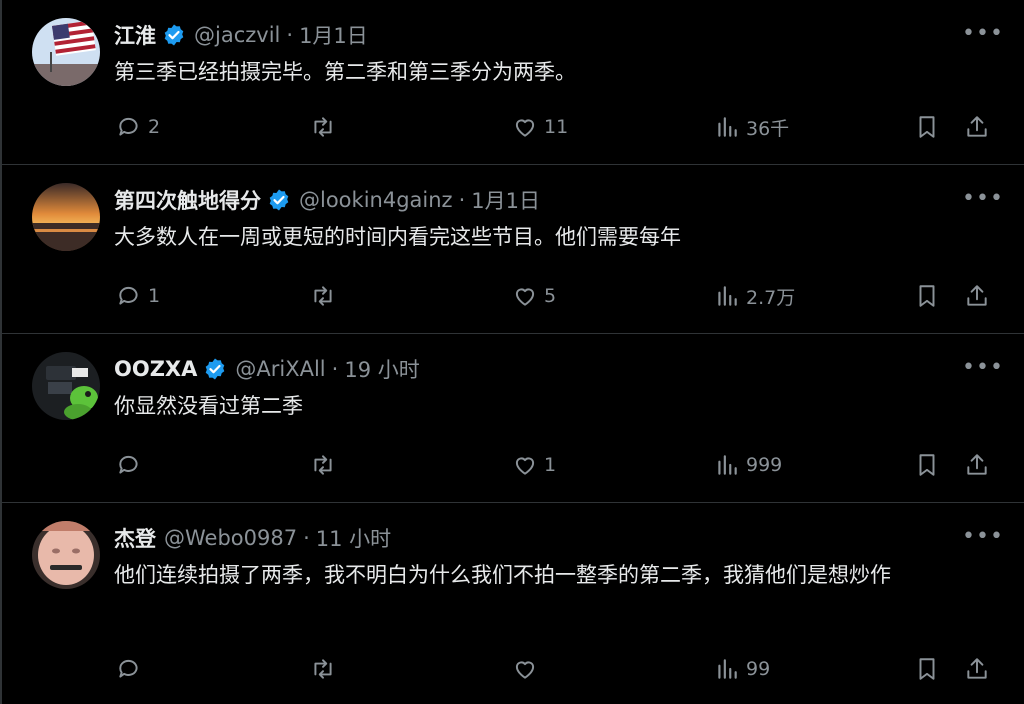 Image resolution: width=1024 pixels, height=704 pixels. I want to click on like-button, so click(528, 669).